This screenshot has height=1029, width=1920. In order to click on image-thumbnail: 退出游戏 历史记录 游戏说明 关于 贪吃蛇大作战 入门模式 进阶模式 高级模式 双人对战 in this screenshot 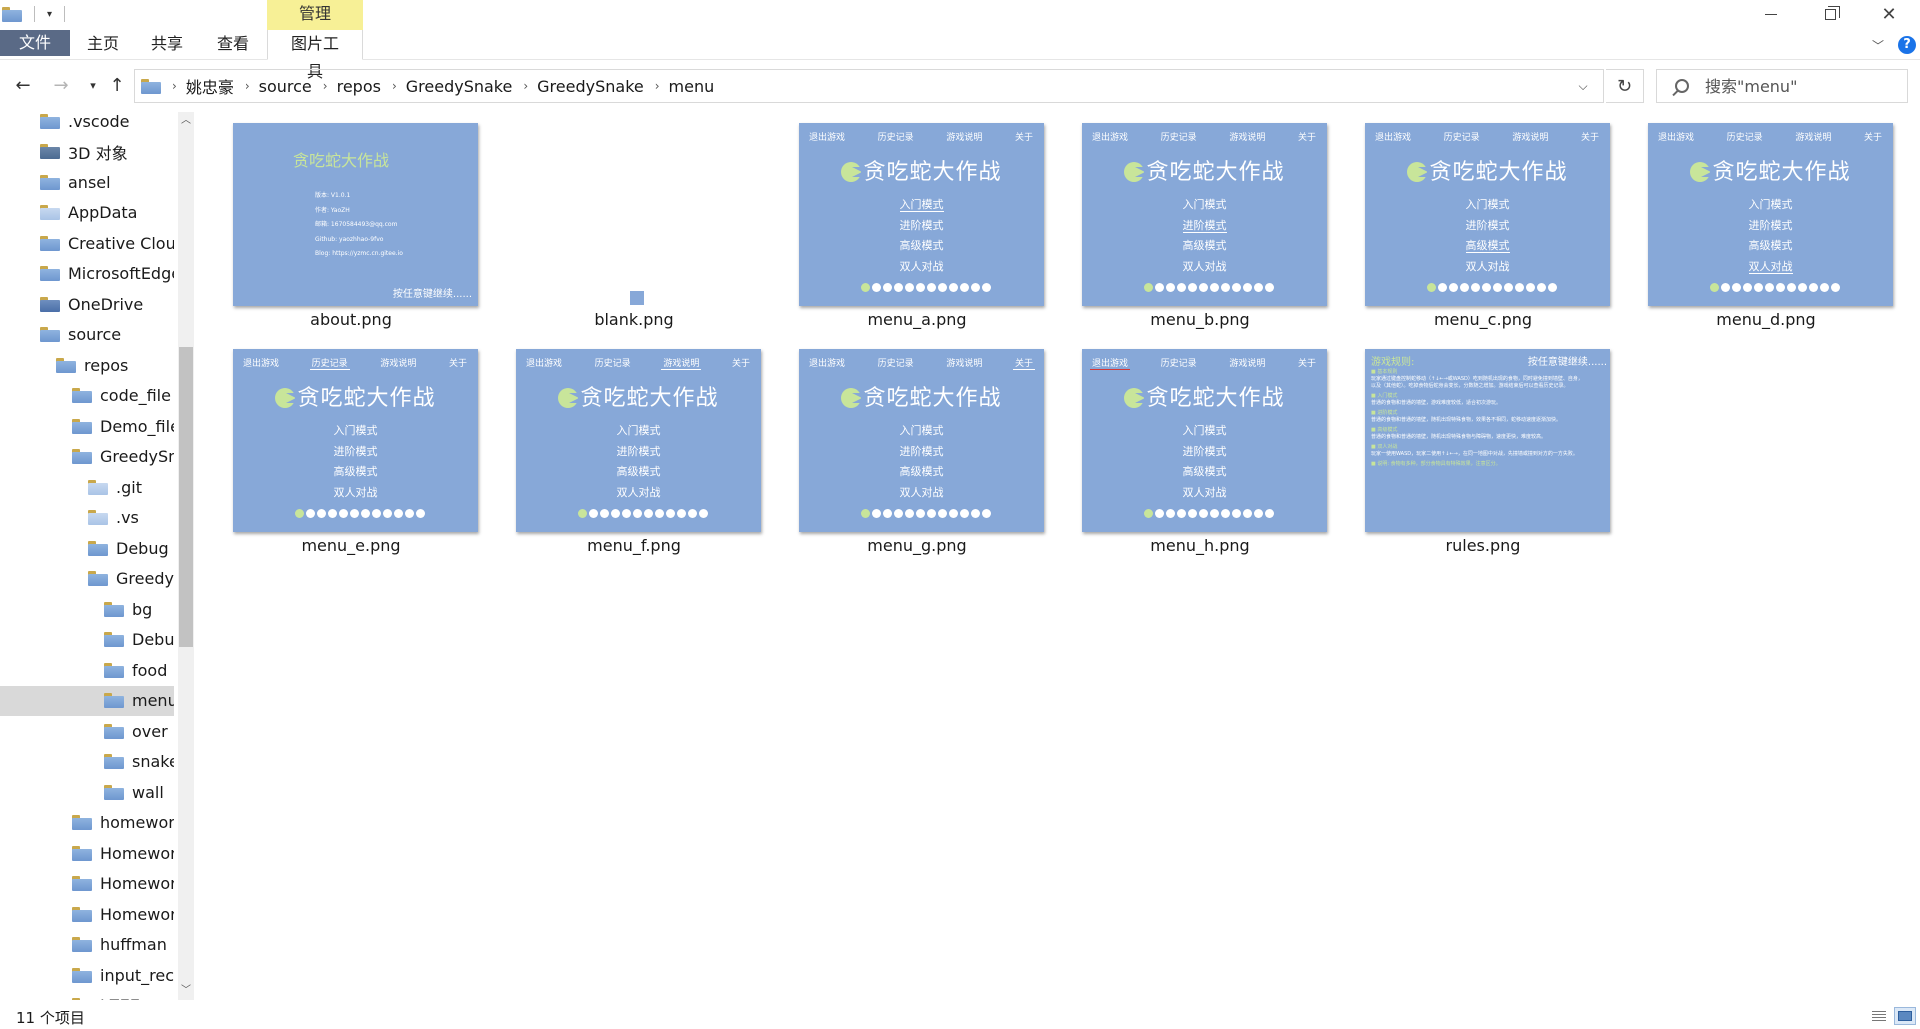, I will do `click(355, 440)`.